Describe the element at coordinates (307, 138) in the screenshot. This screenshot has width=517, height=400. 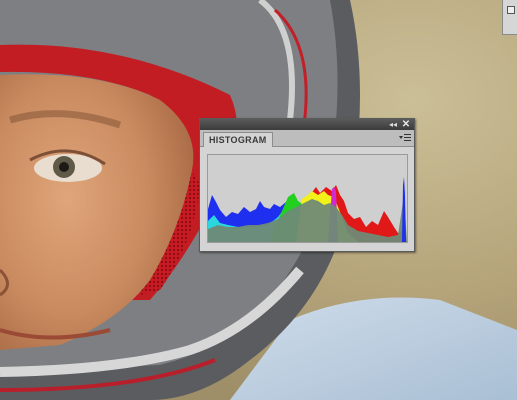
I see `panel-tab-row: HISTOGRAM` at that location.